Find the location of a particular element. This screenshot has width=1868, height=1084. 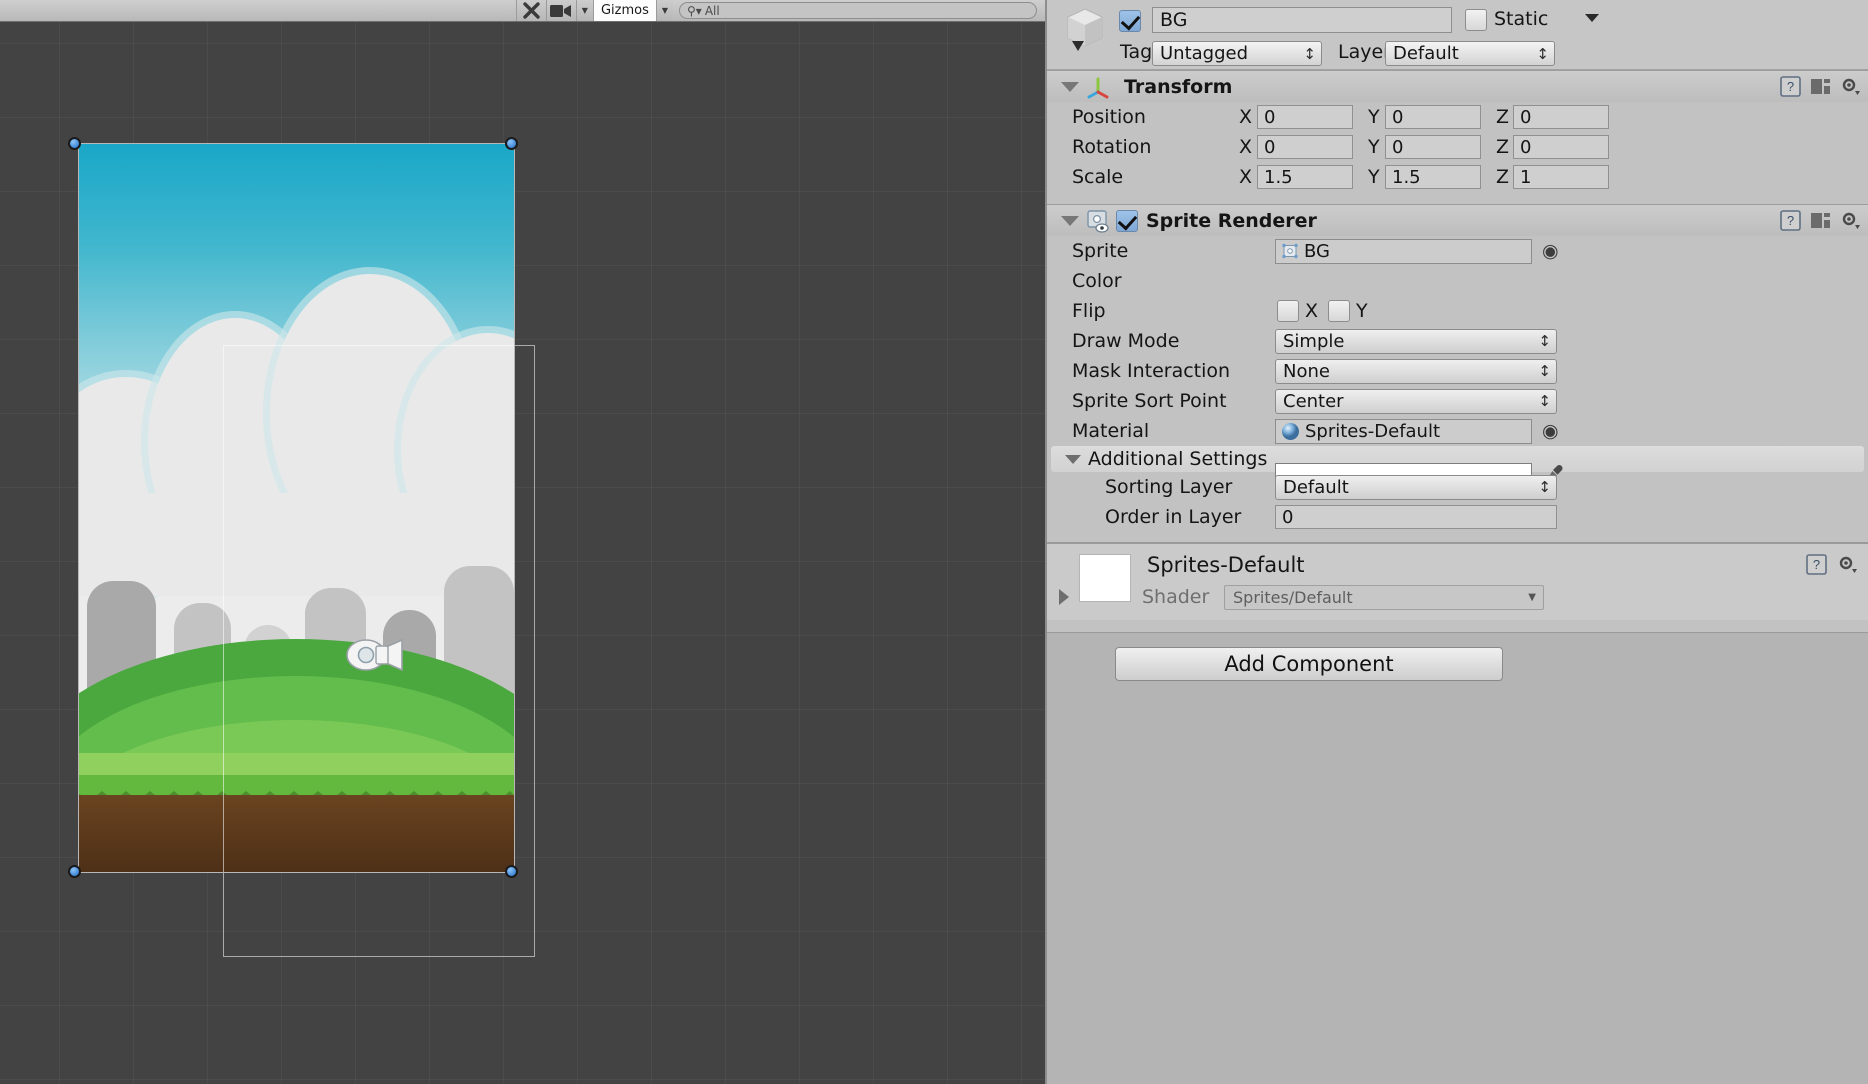

rotation-x-input: 0 is located at coordinates (1305, 147).